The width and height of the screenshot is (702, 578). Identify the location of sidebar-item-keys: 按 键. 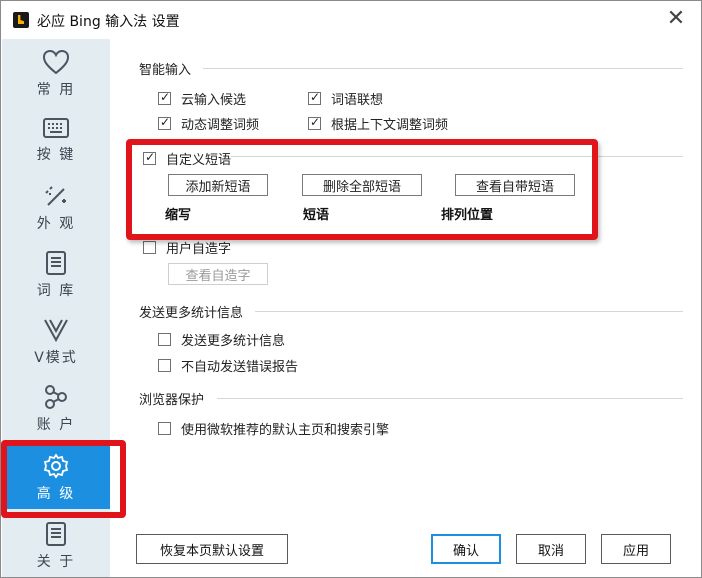
(56, 139).